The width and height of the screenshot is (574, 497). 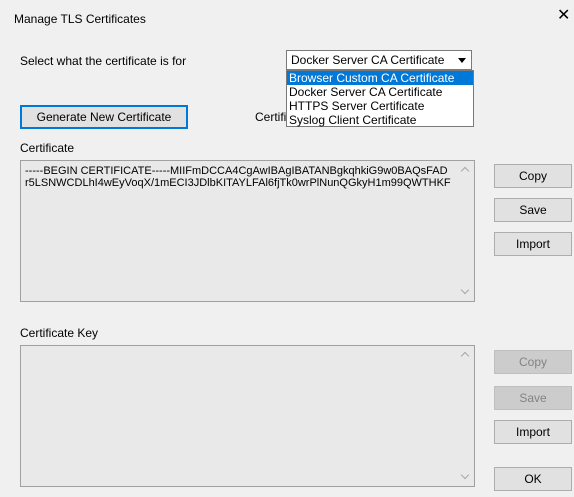 I want to click on option-docker-server-ca: Docker Server CA Certificate, so click(x=380, y=92).